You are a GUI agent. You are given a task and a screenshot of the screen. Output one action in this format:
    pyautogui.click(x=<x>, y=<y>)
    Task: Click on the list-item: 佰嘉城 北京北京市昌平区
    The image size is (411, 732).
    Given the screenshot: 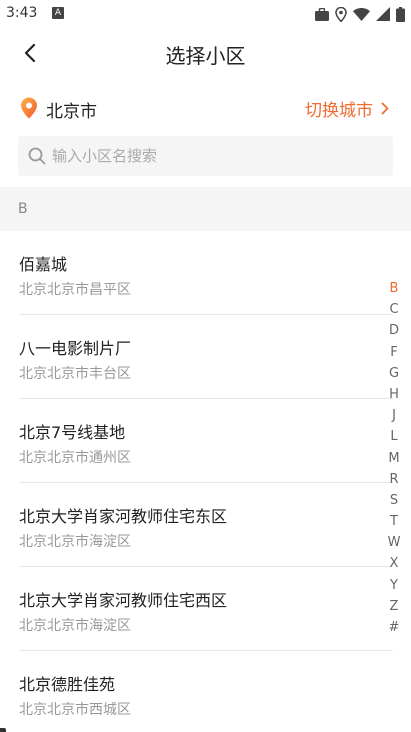 What is the action you would take?
    pyautogui.click(x=205, y=273)
    